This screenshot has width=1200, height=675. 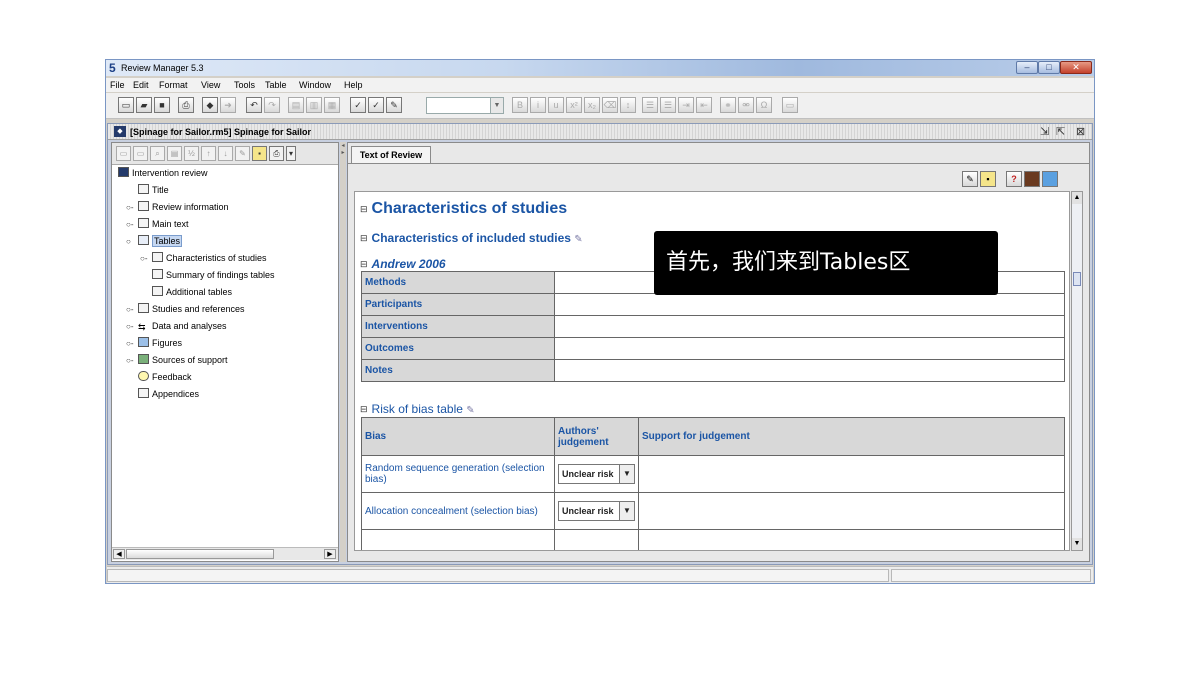 What do you see at coordinates (1060, 131) in the screenshot?
I see `maximize-icon: ⇱` at bounding box center [1060, 131].